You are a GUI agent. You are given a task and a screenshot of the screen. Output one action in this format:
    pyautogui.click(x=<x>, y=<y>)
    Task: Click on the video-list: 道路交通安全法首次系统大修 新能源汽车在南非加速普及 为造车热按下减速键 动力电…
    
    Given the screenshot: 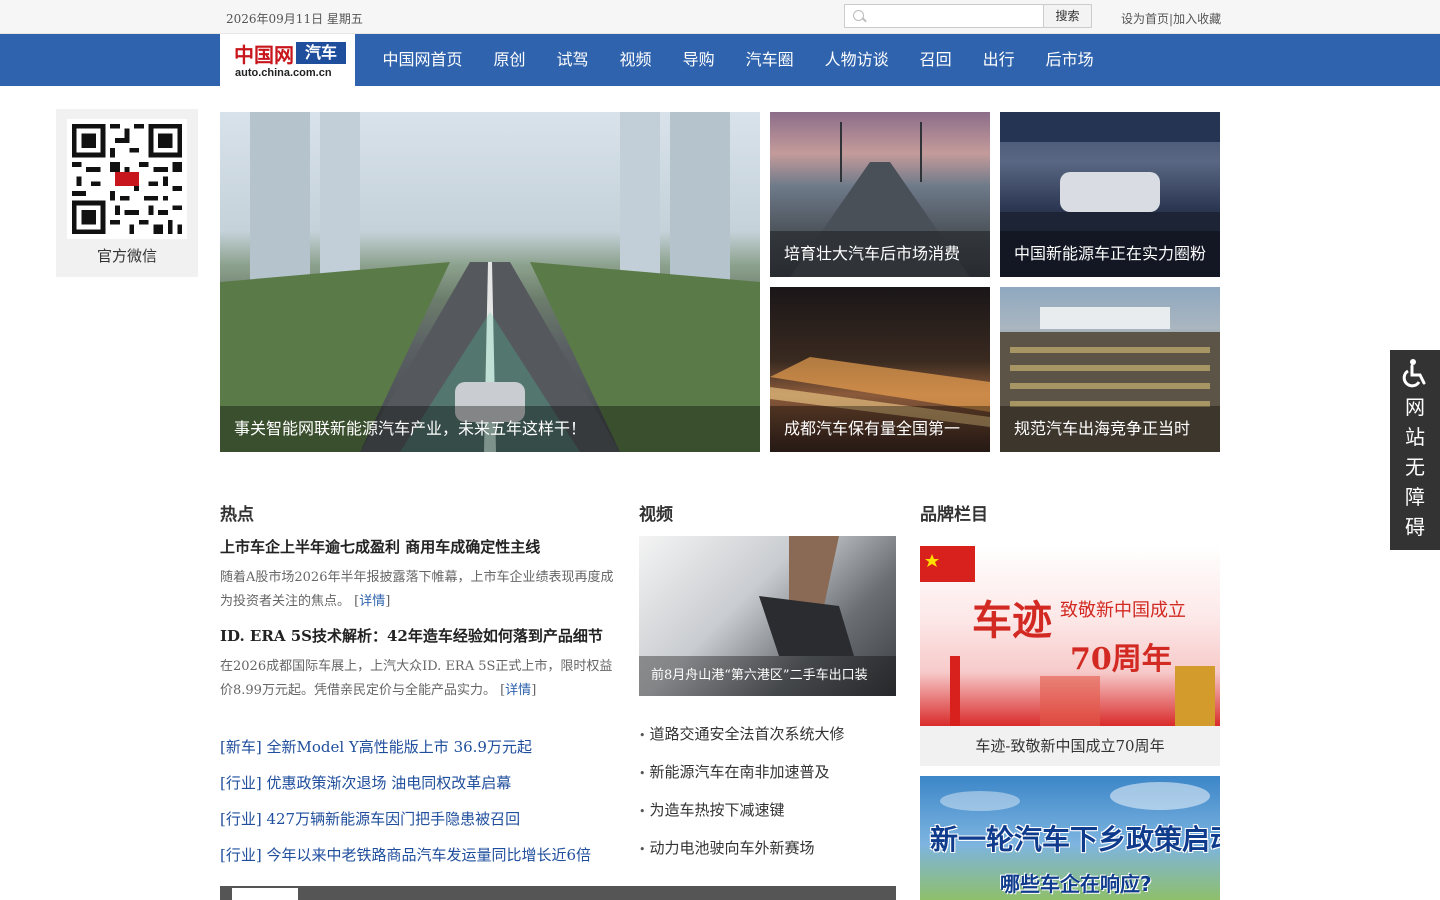 What is the action you would take?
    pyautogui.click(x=742, y=792)
    